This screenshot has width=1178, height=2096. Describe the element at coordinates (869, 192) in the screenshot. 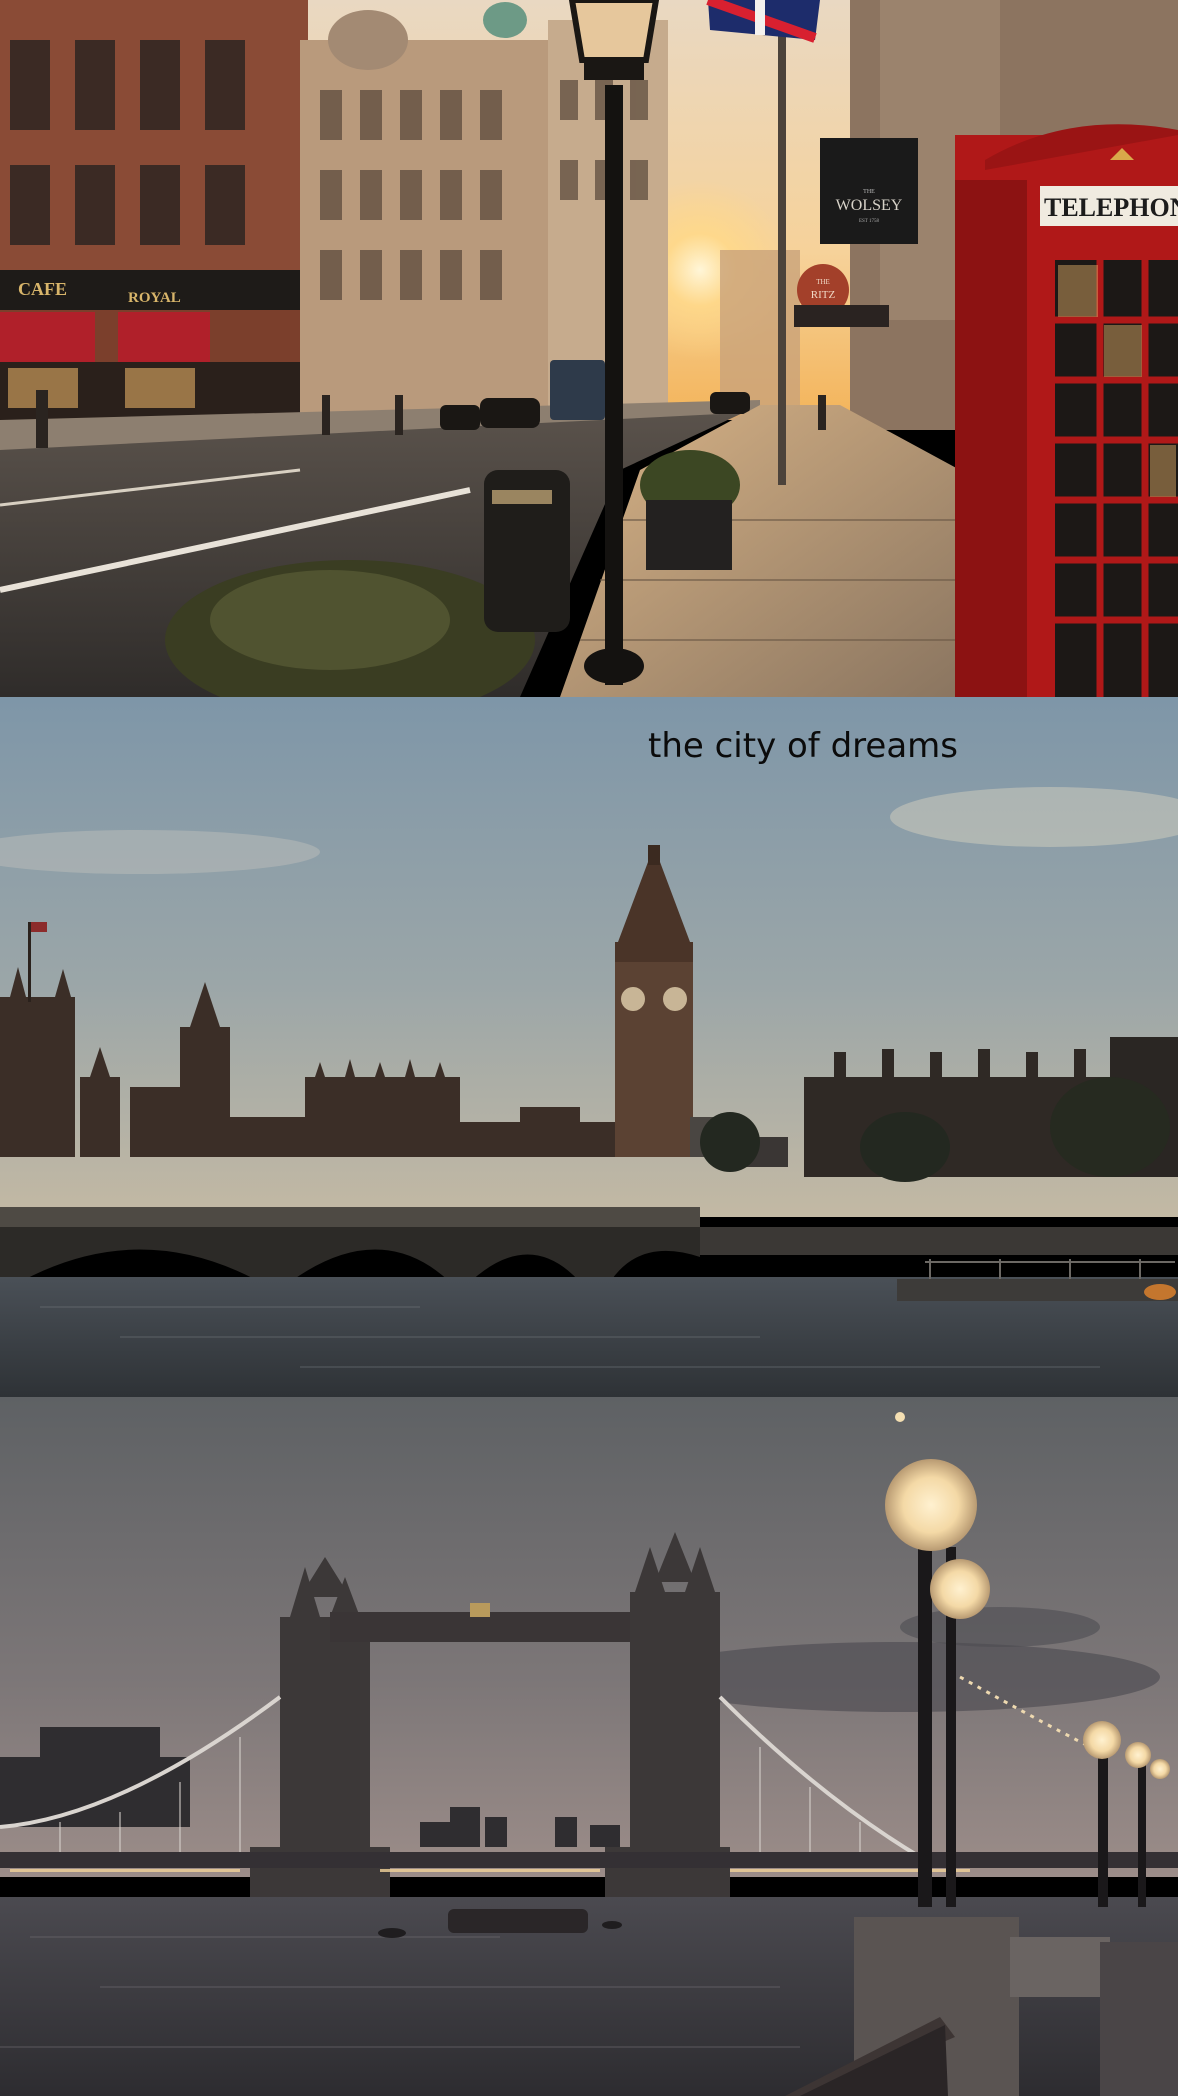

I see `wolsey-sign-small: THE` at that location.